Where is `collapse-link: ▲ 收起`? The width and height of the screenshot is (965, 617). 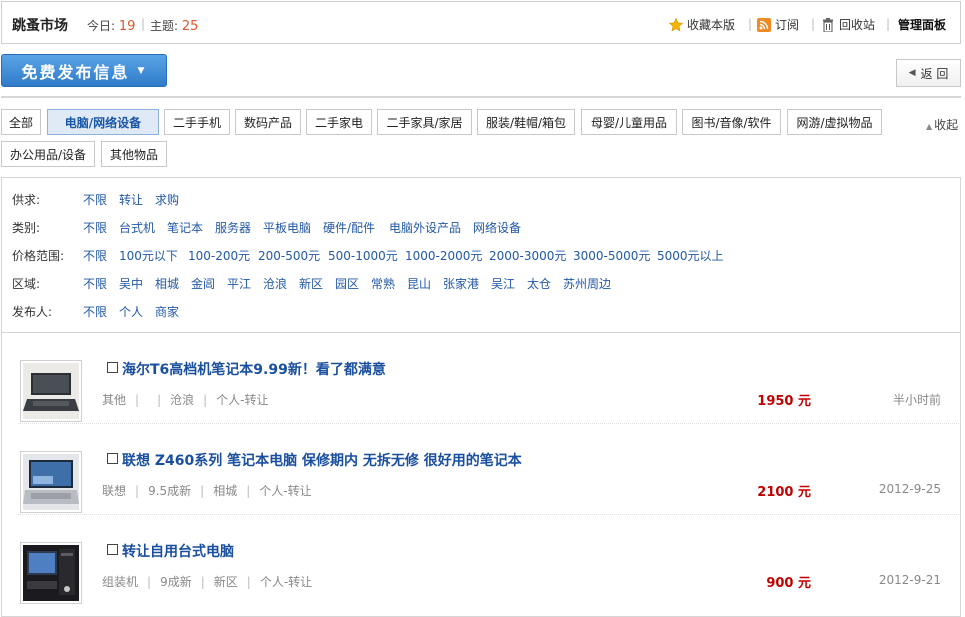 collapse-link: ▲ 收起 is located at coordinates (942, 124).